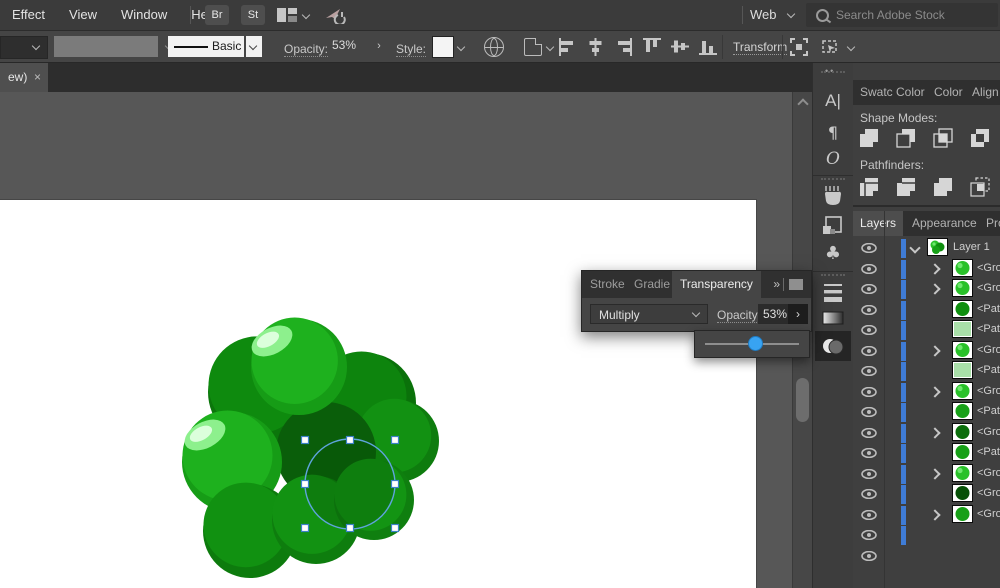 The width and height of the screenshot is (1000, 588). I want to click on isolate-object-icon, so click(799, 47).